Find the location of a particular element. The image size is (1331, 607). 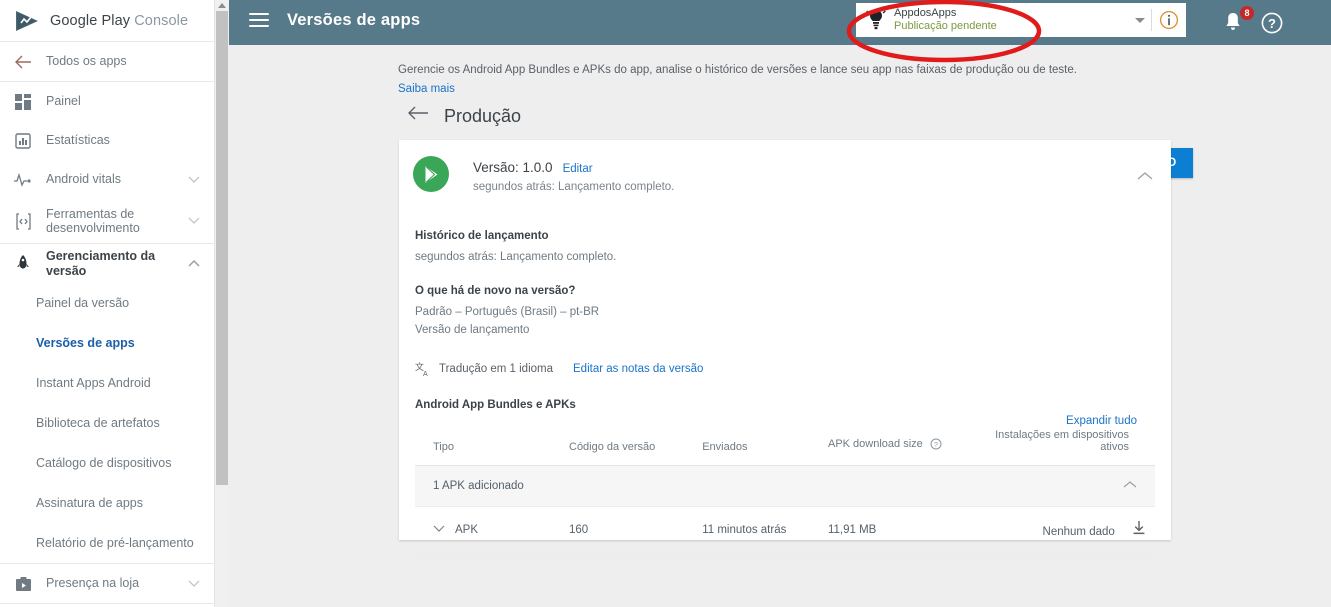

hamburger-menu-icon is located at coordinates (259, 21).